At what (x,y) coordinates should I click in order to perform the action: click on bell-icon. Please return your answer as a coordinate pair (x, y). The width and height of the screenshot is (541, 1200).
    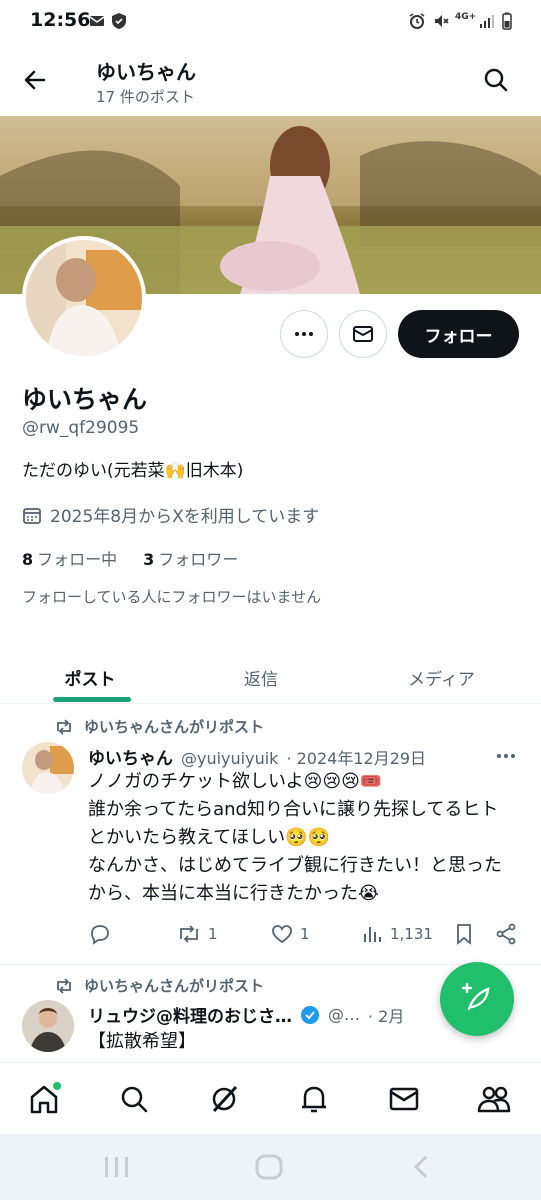
    Looking at the image, I should click on (314, 1099).